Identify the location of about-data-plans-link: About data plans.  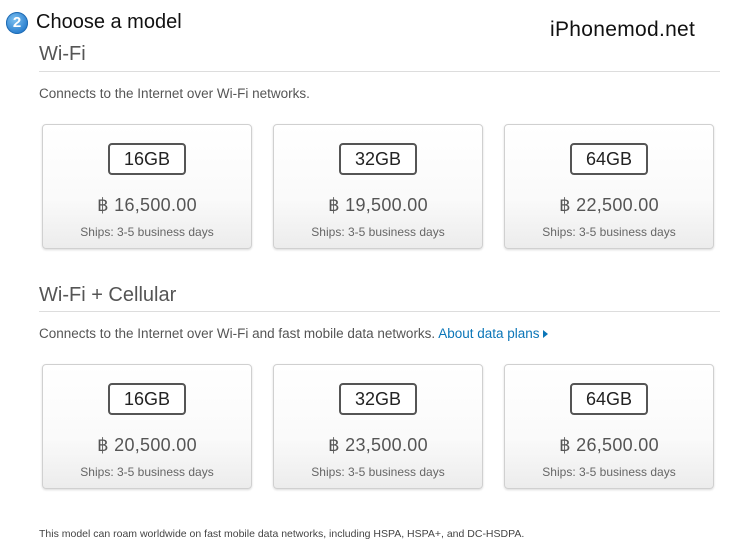
(493, 333).